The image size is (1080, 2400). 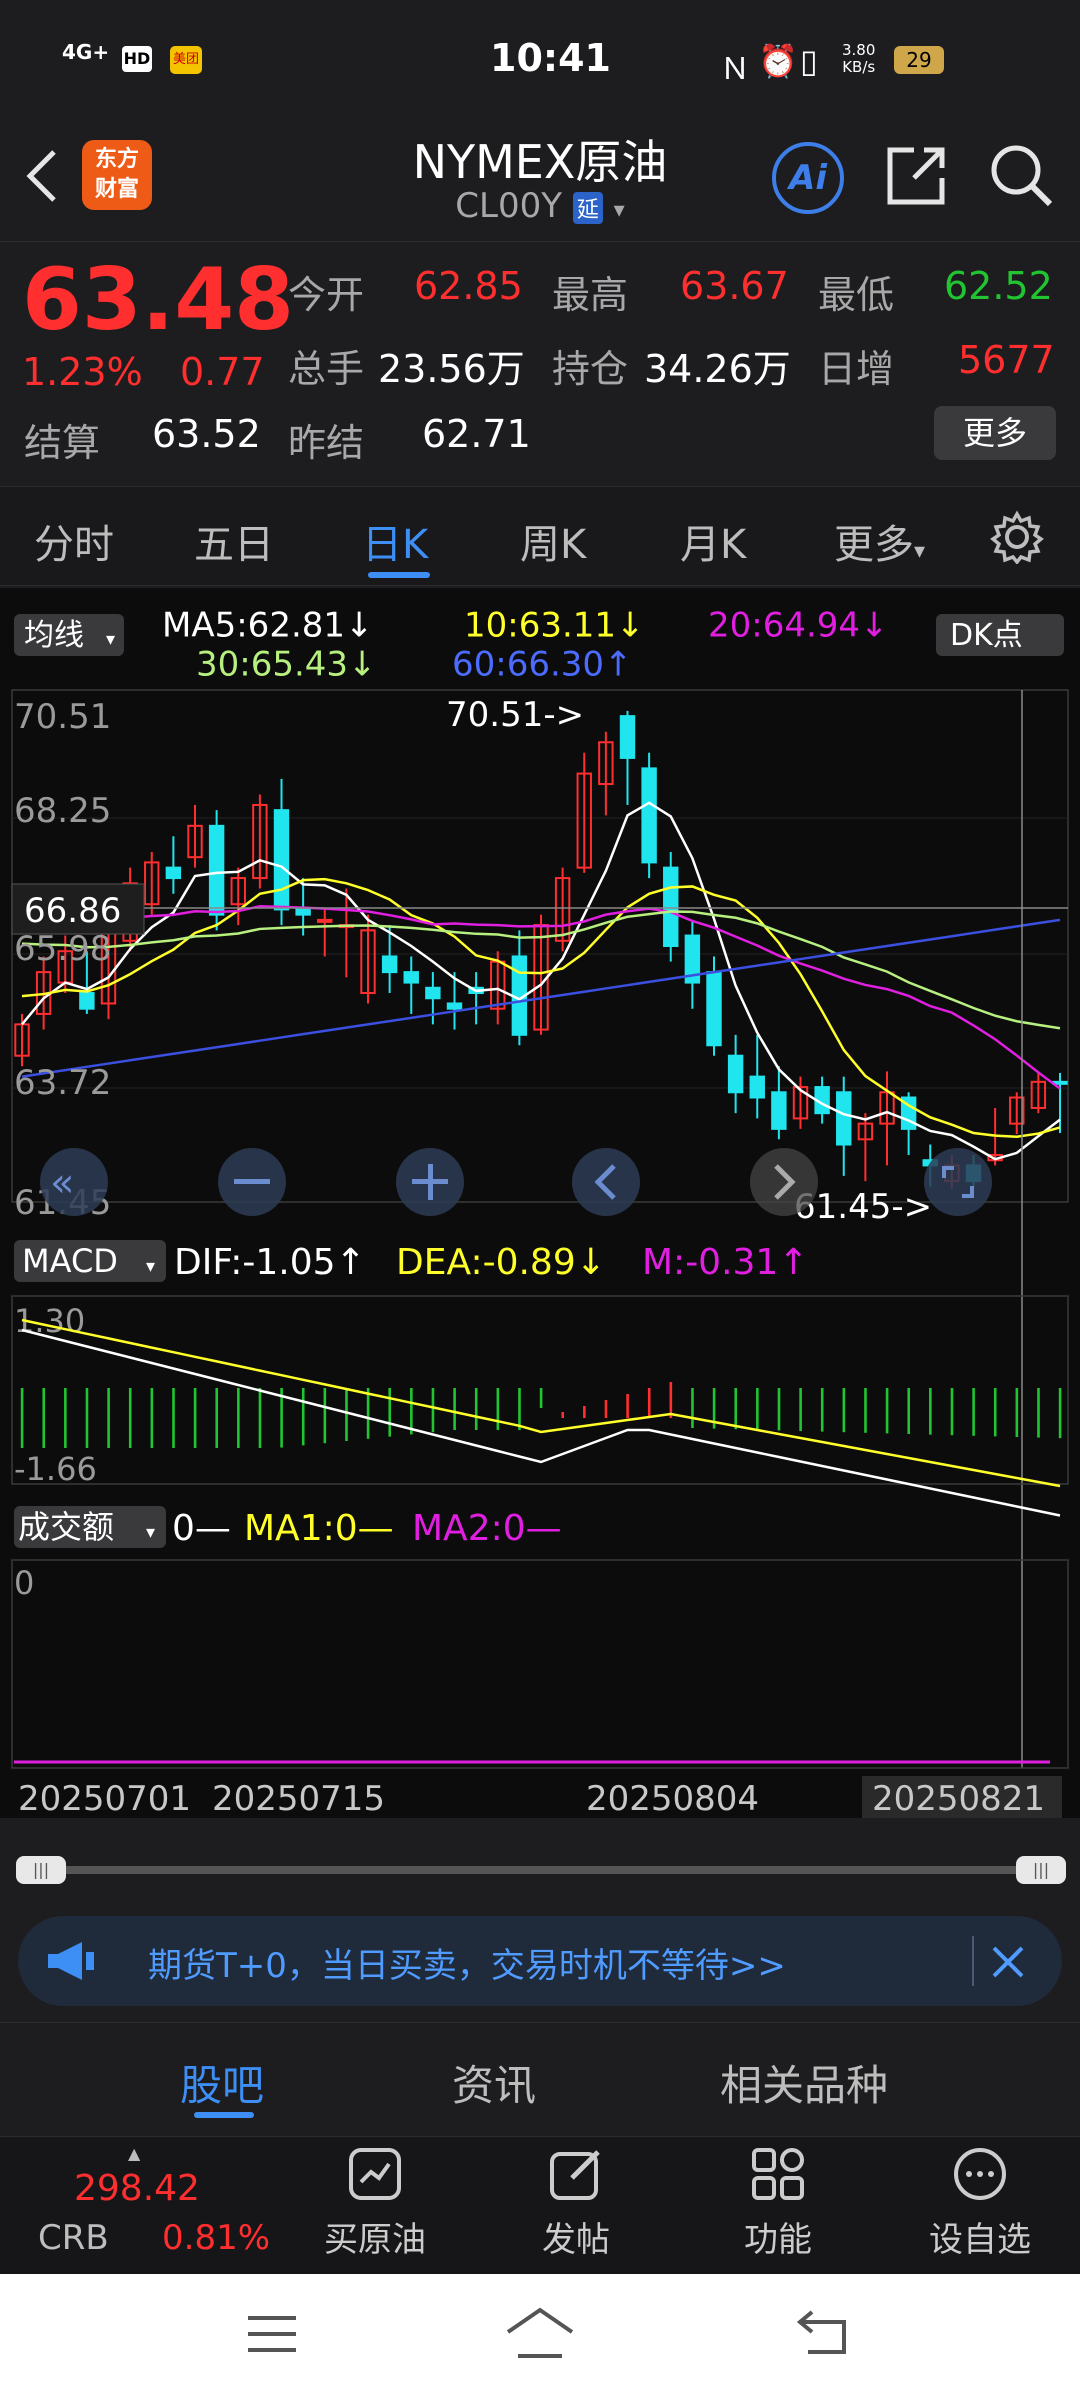 I want to click on scroll-right-button, so click(x=784, y=1182).